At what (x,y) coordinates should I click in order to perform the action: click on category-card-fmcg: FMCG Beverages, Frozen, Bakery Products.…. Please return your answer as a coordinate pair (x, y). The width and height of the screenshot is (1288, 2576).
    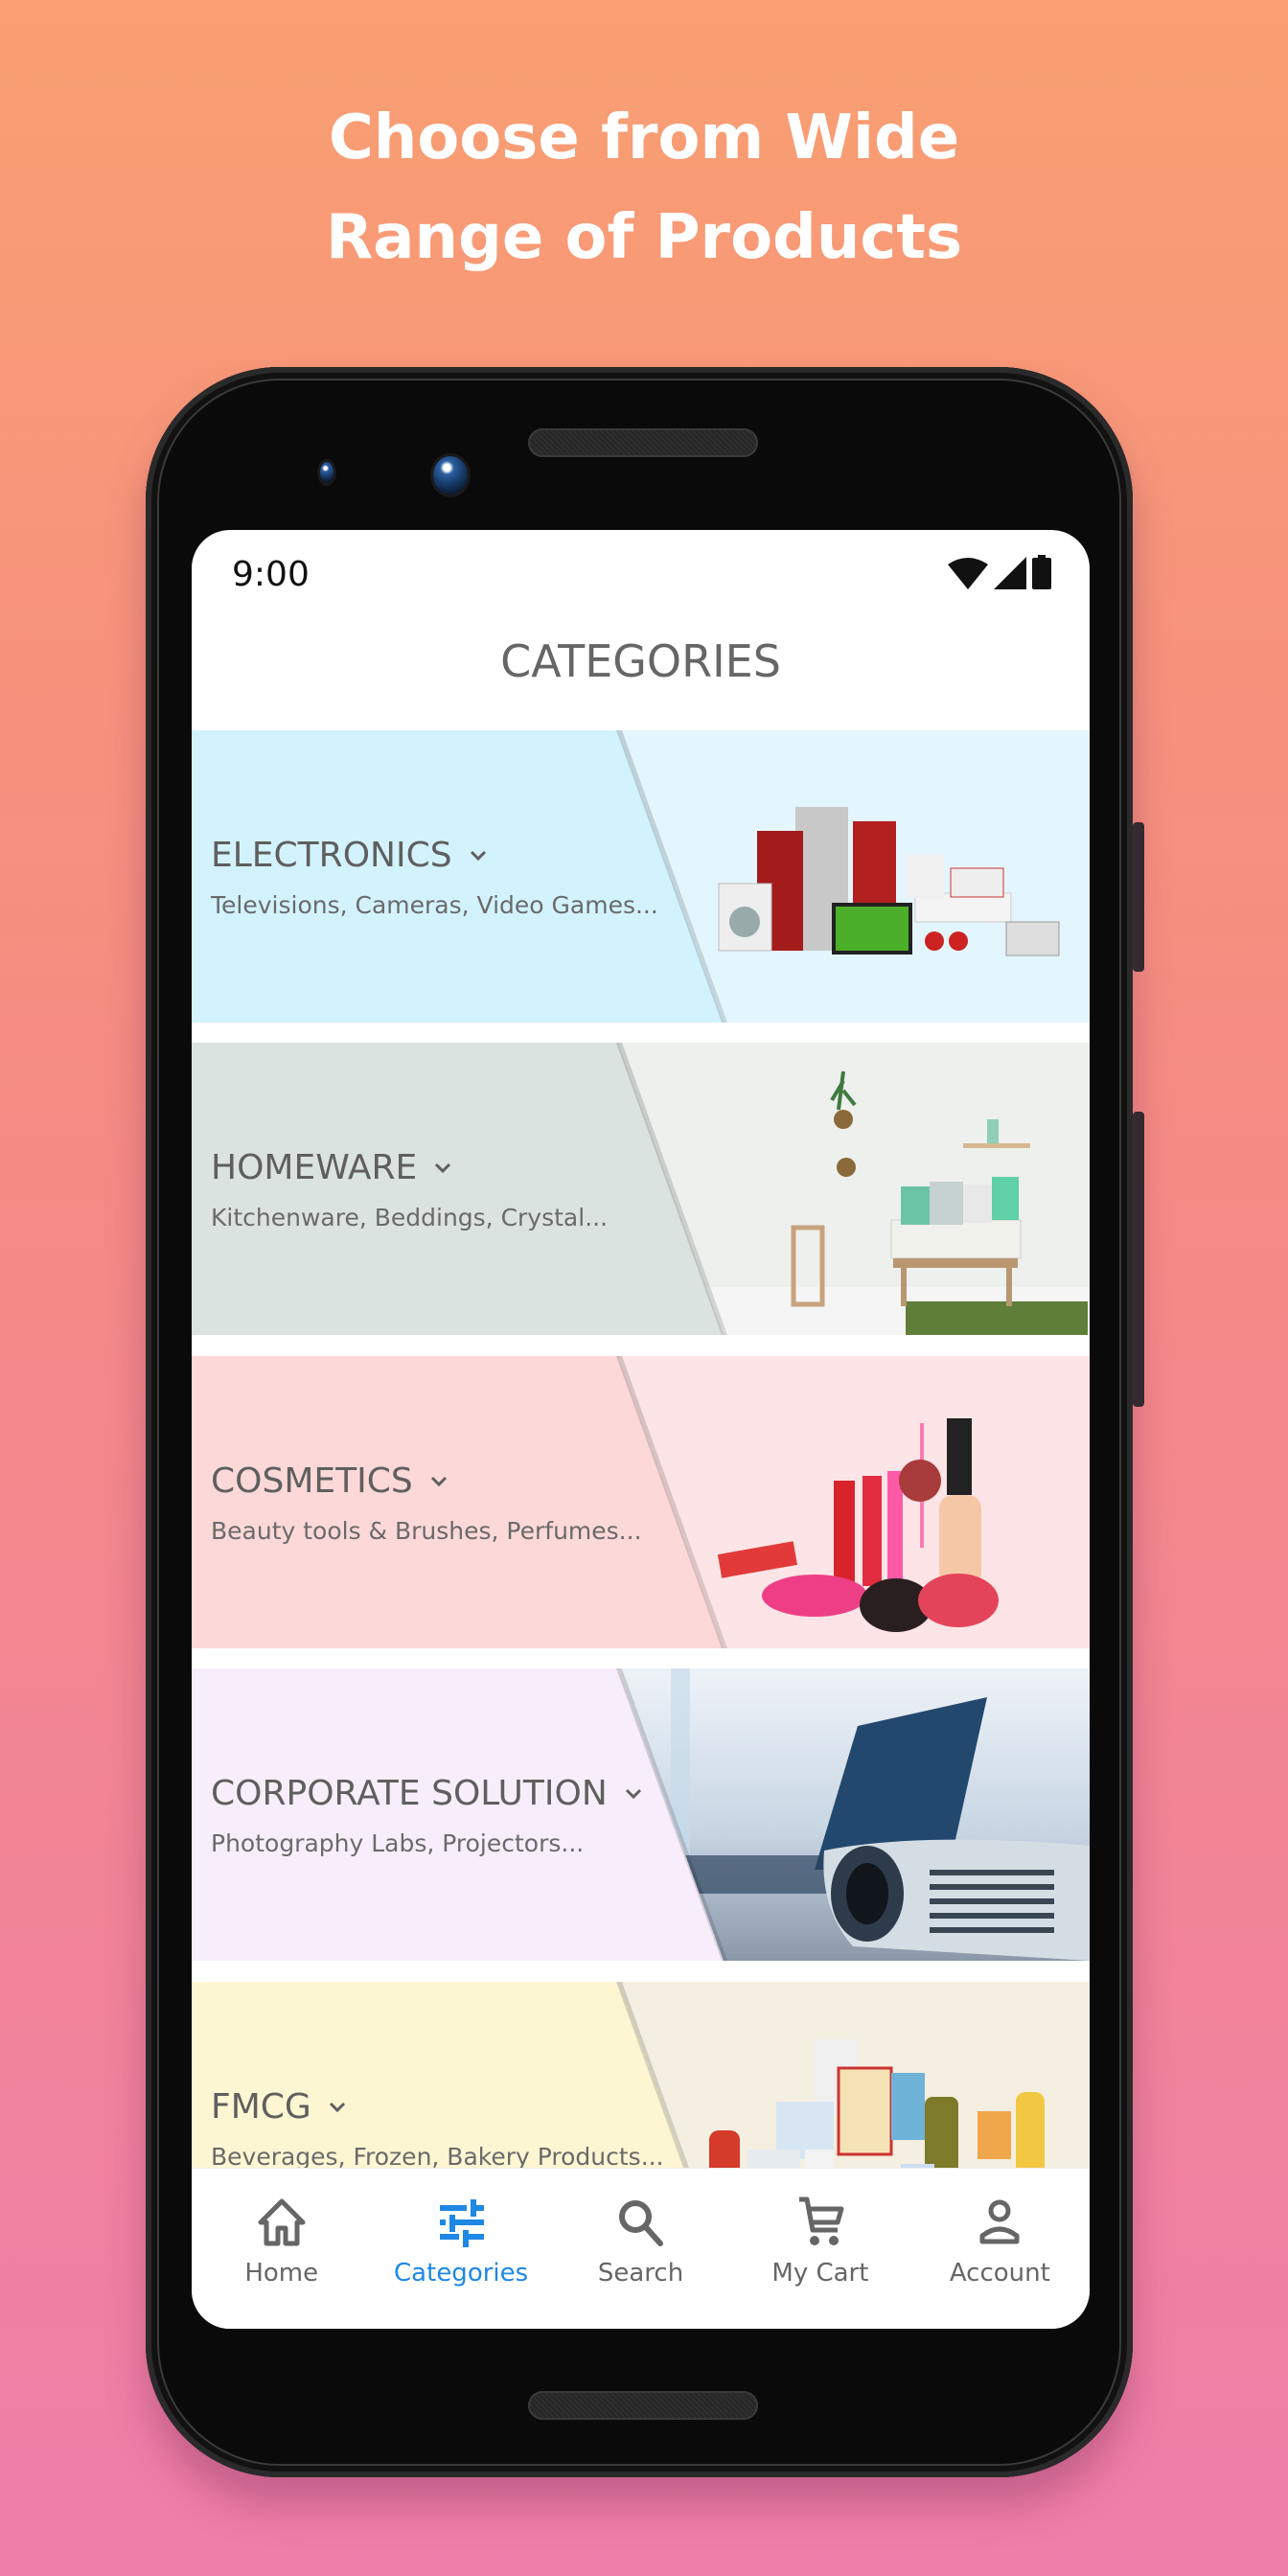
    Looking at the image, I should click on (641, 2075).